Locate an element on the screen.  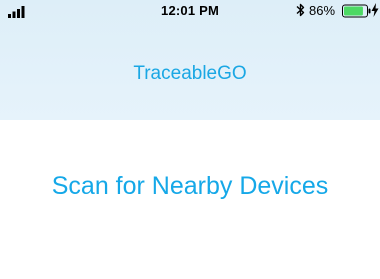
battery-percent: 86% is located at coordinates (322, 10).